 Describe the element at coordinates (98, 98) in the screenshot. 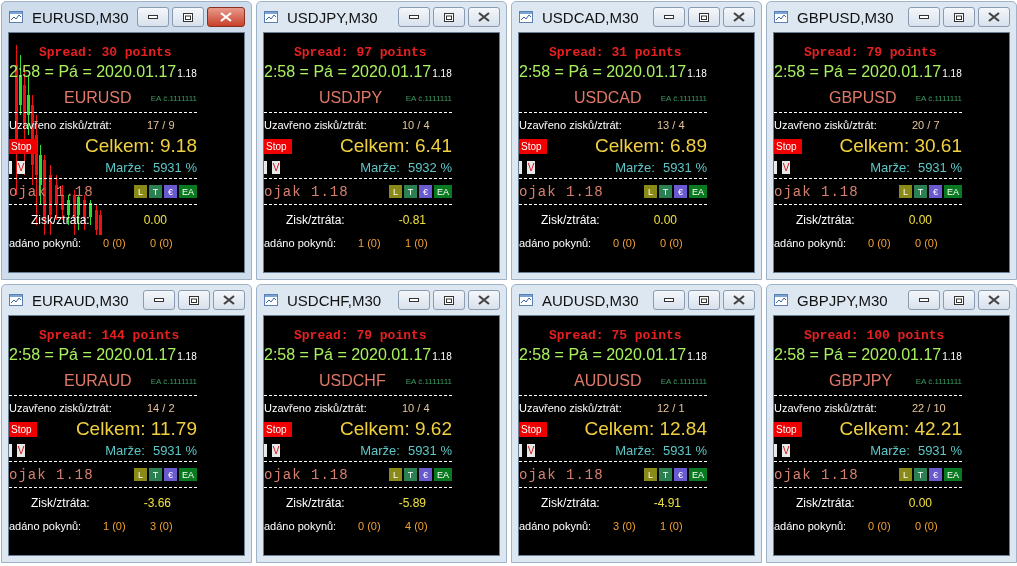

I see `symbol-label: EURUSD` at that location.